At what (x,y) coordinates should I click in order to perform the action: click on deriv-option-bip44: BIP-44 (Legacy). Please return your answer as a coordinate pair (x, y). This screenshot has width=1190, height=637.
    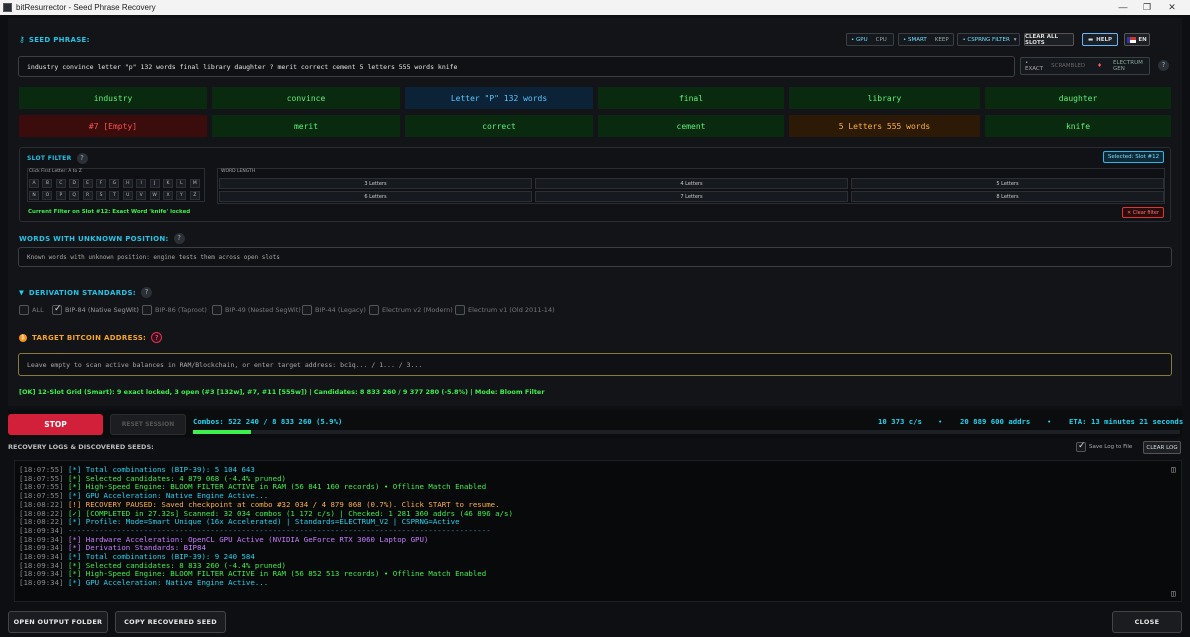
    Looking at the image, I should click on (334, 310).